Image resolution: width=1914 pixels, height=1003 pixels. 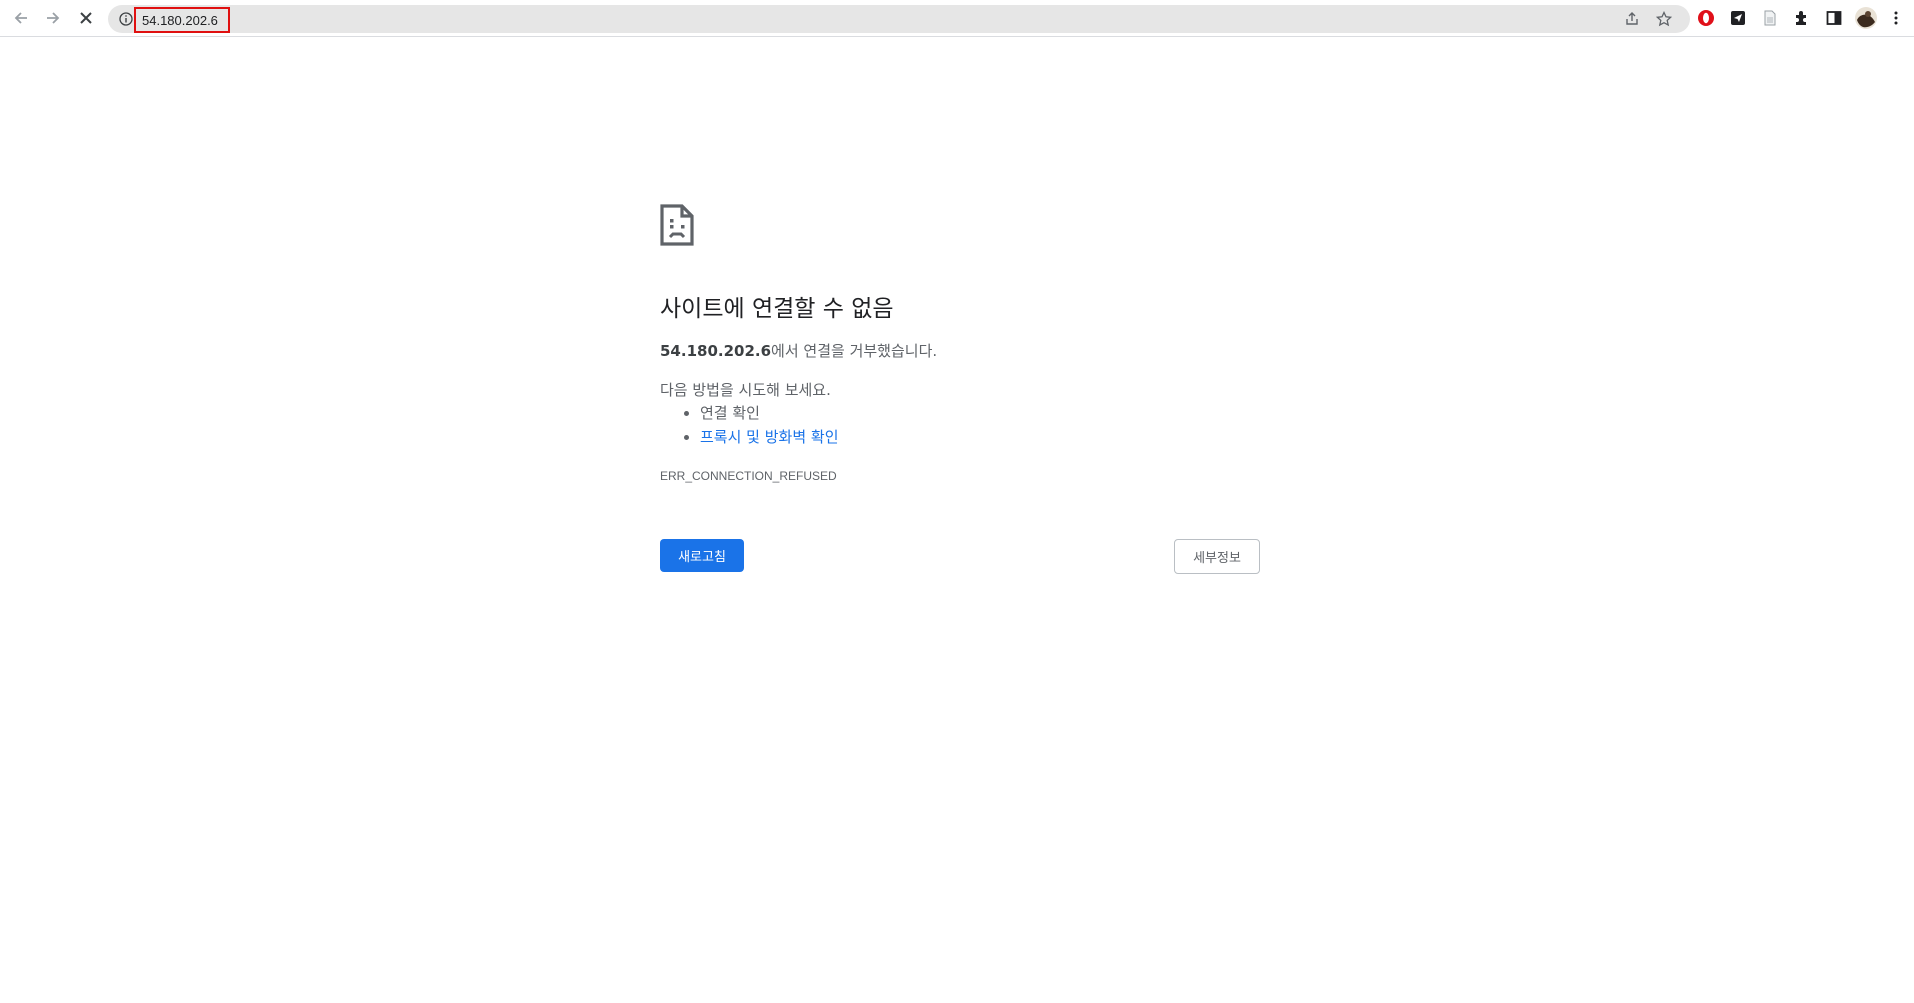 I want to click on opera-icon, so click(x=1706, y=18).